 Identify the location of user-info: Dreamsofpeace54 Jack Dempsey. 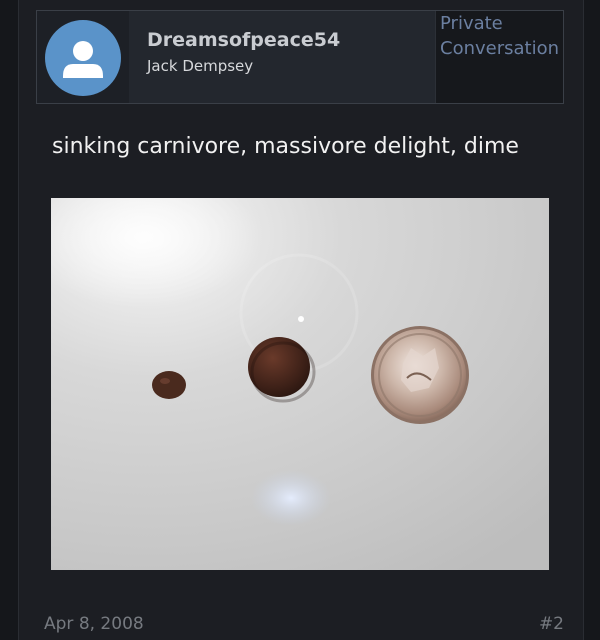
(243, 52).